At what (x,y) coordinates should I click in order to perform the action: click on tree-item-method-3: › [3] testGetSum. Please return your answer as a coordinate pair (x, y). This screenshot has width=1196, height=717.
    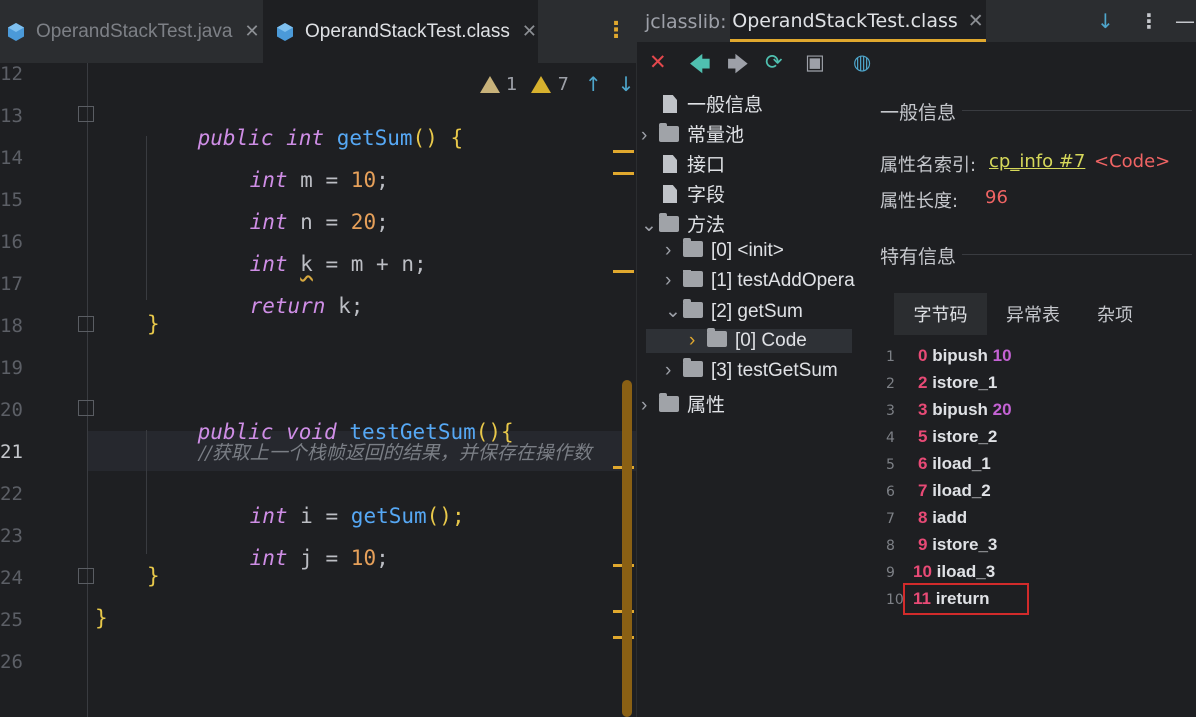
    Looking at the image, I should click on (751, 369).